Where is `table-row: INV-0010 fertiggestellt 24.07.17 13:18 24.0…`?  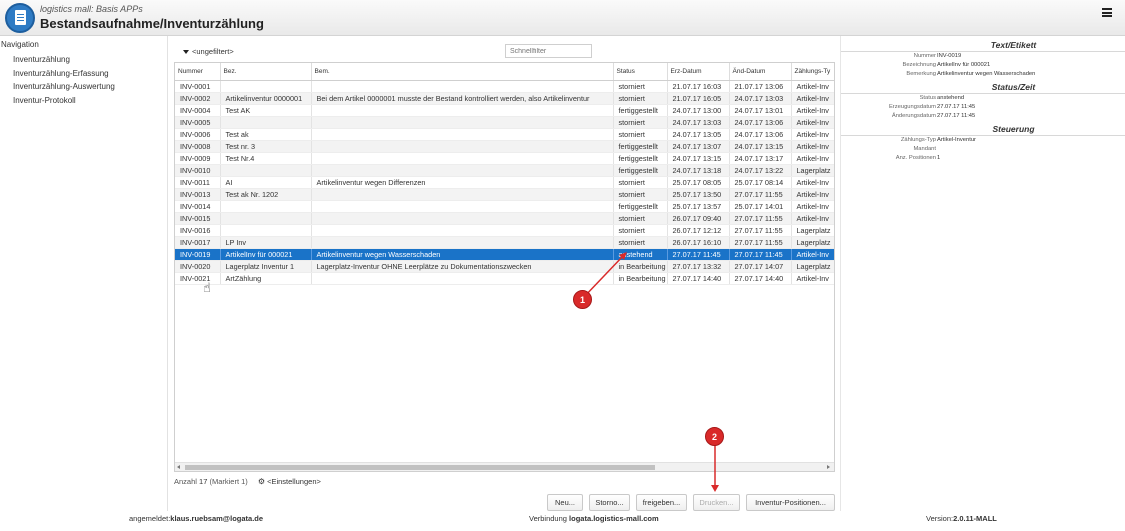 table-row: INV-0010 fertiggestellt 24.07.17 13:18 24.0… is located at coordinates (504, 170).